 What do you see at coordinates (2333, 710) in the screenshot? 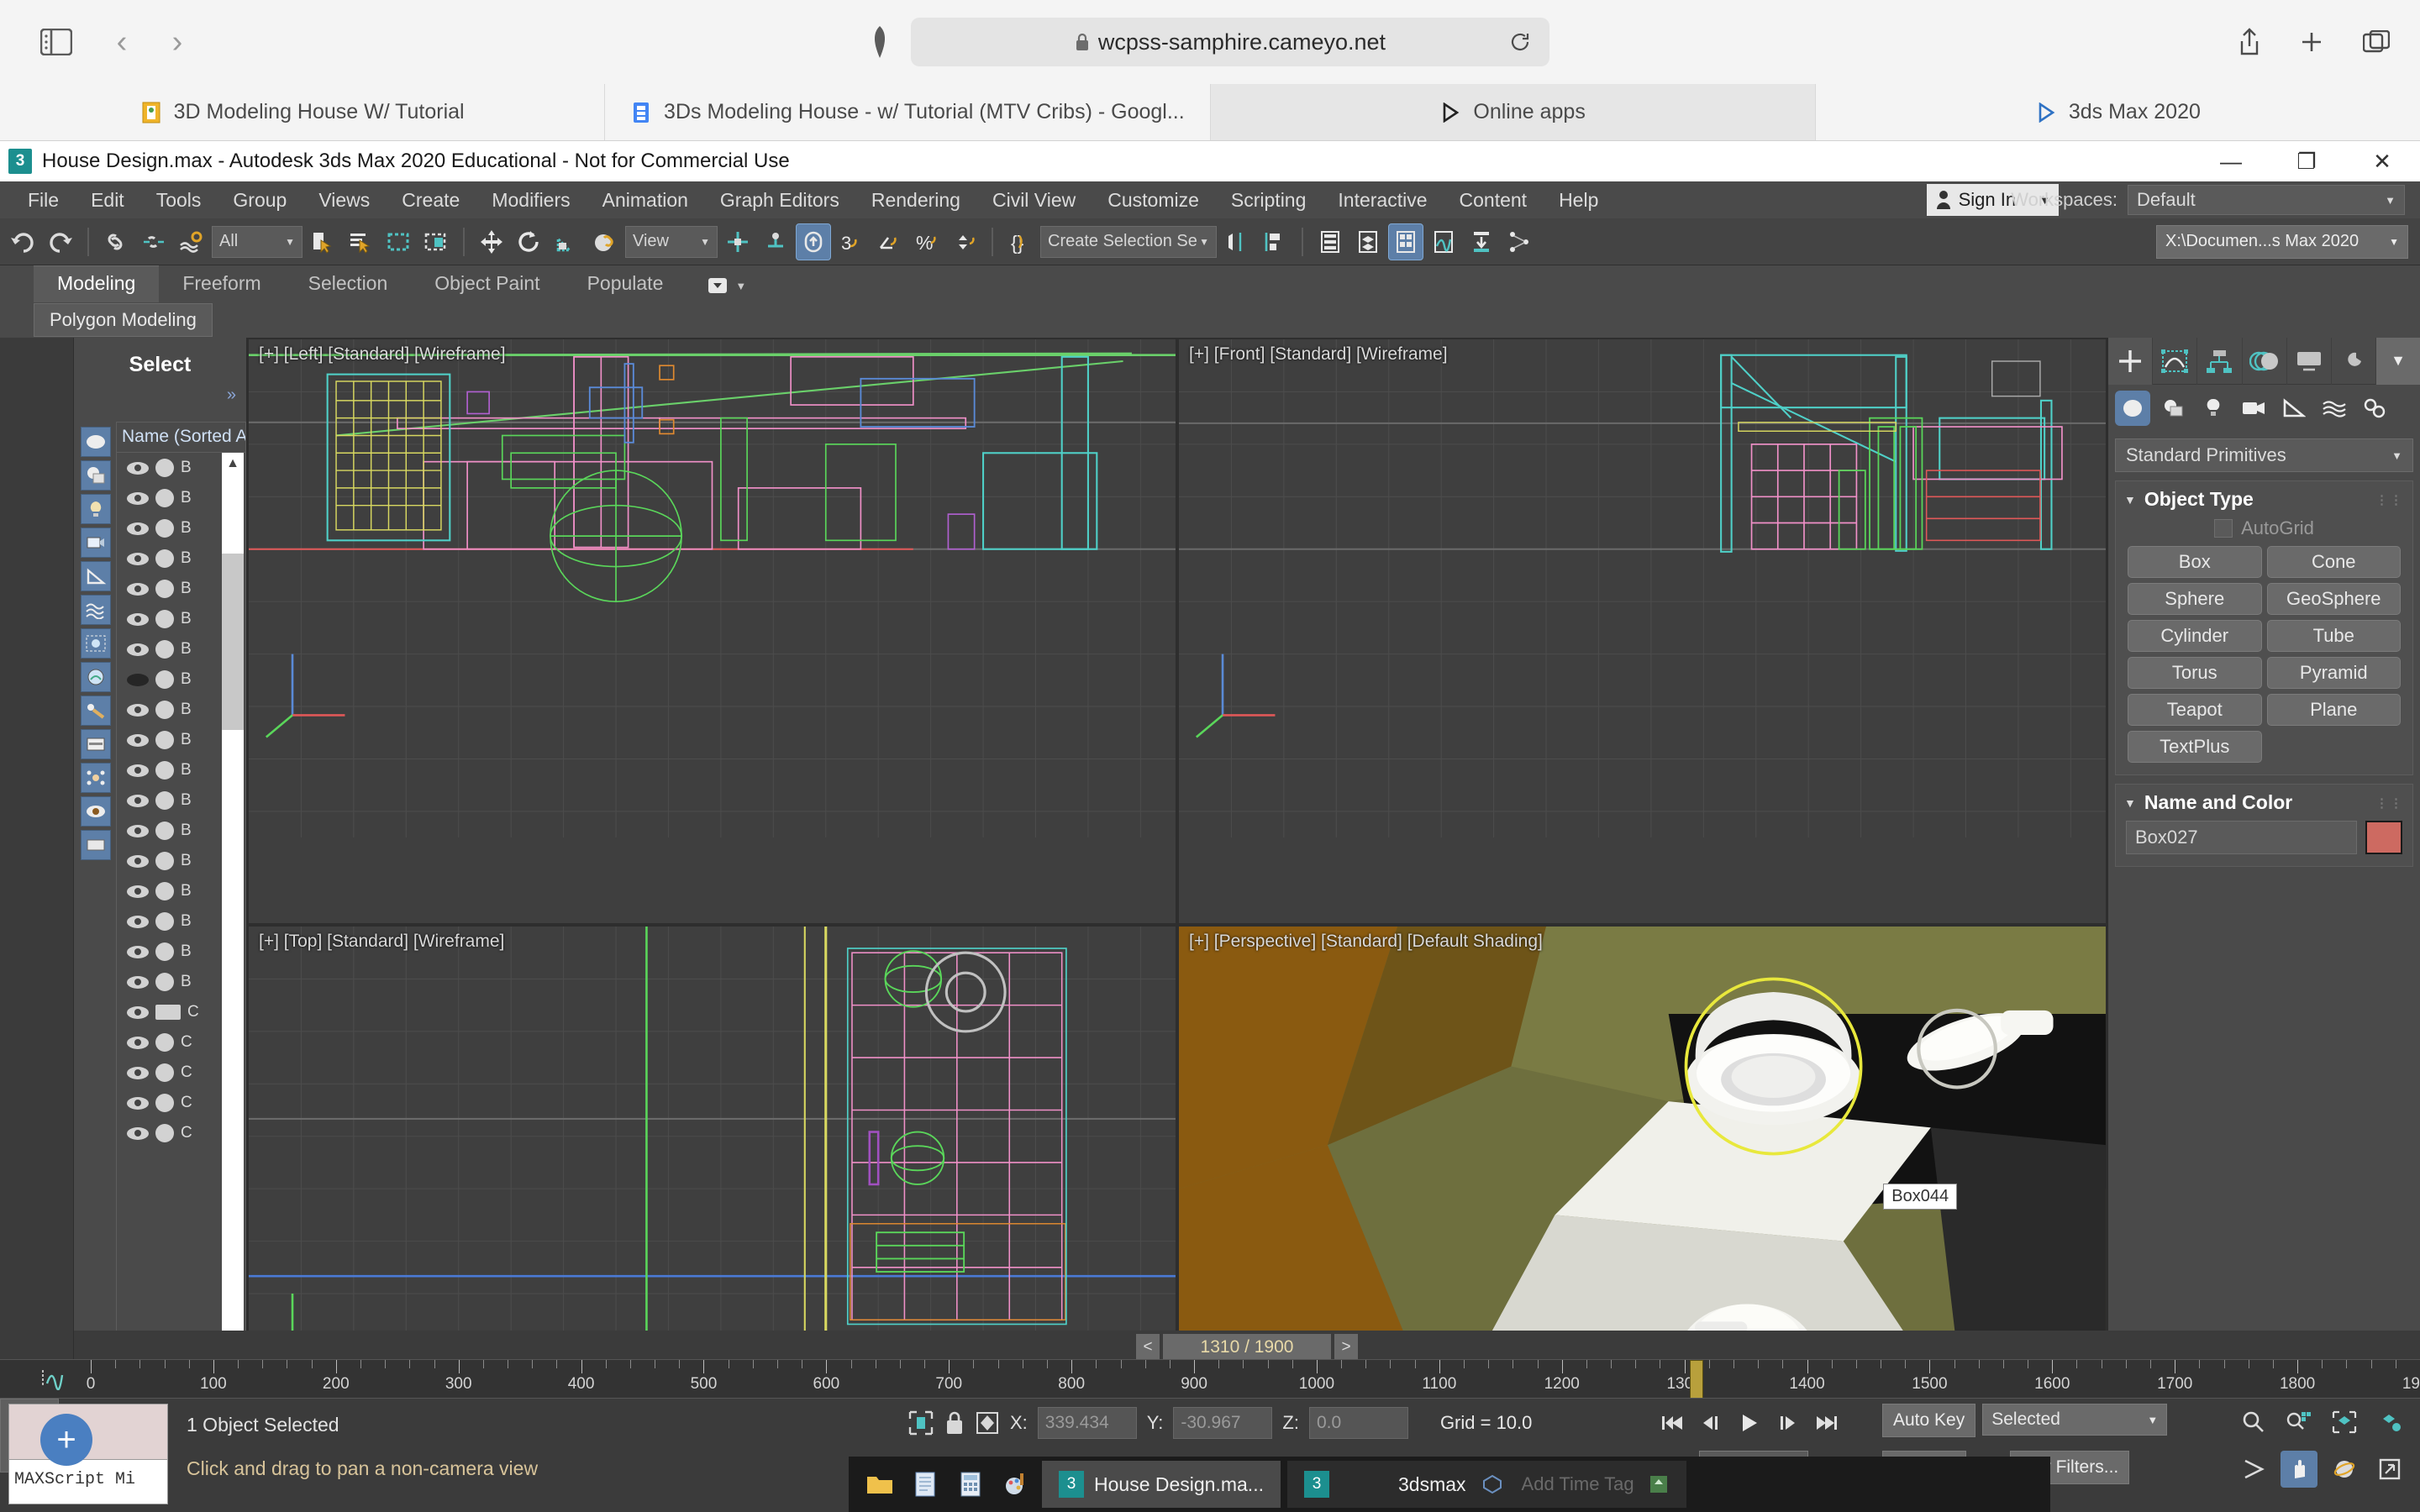
I see `plane-button: Plane` at bounding box center [2333, 710].